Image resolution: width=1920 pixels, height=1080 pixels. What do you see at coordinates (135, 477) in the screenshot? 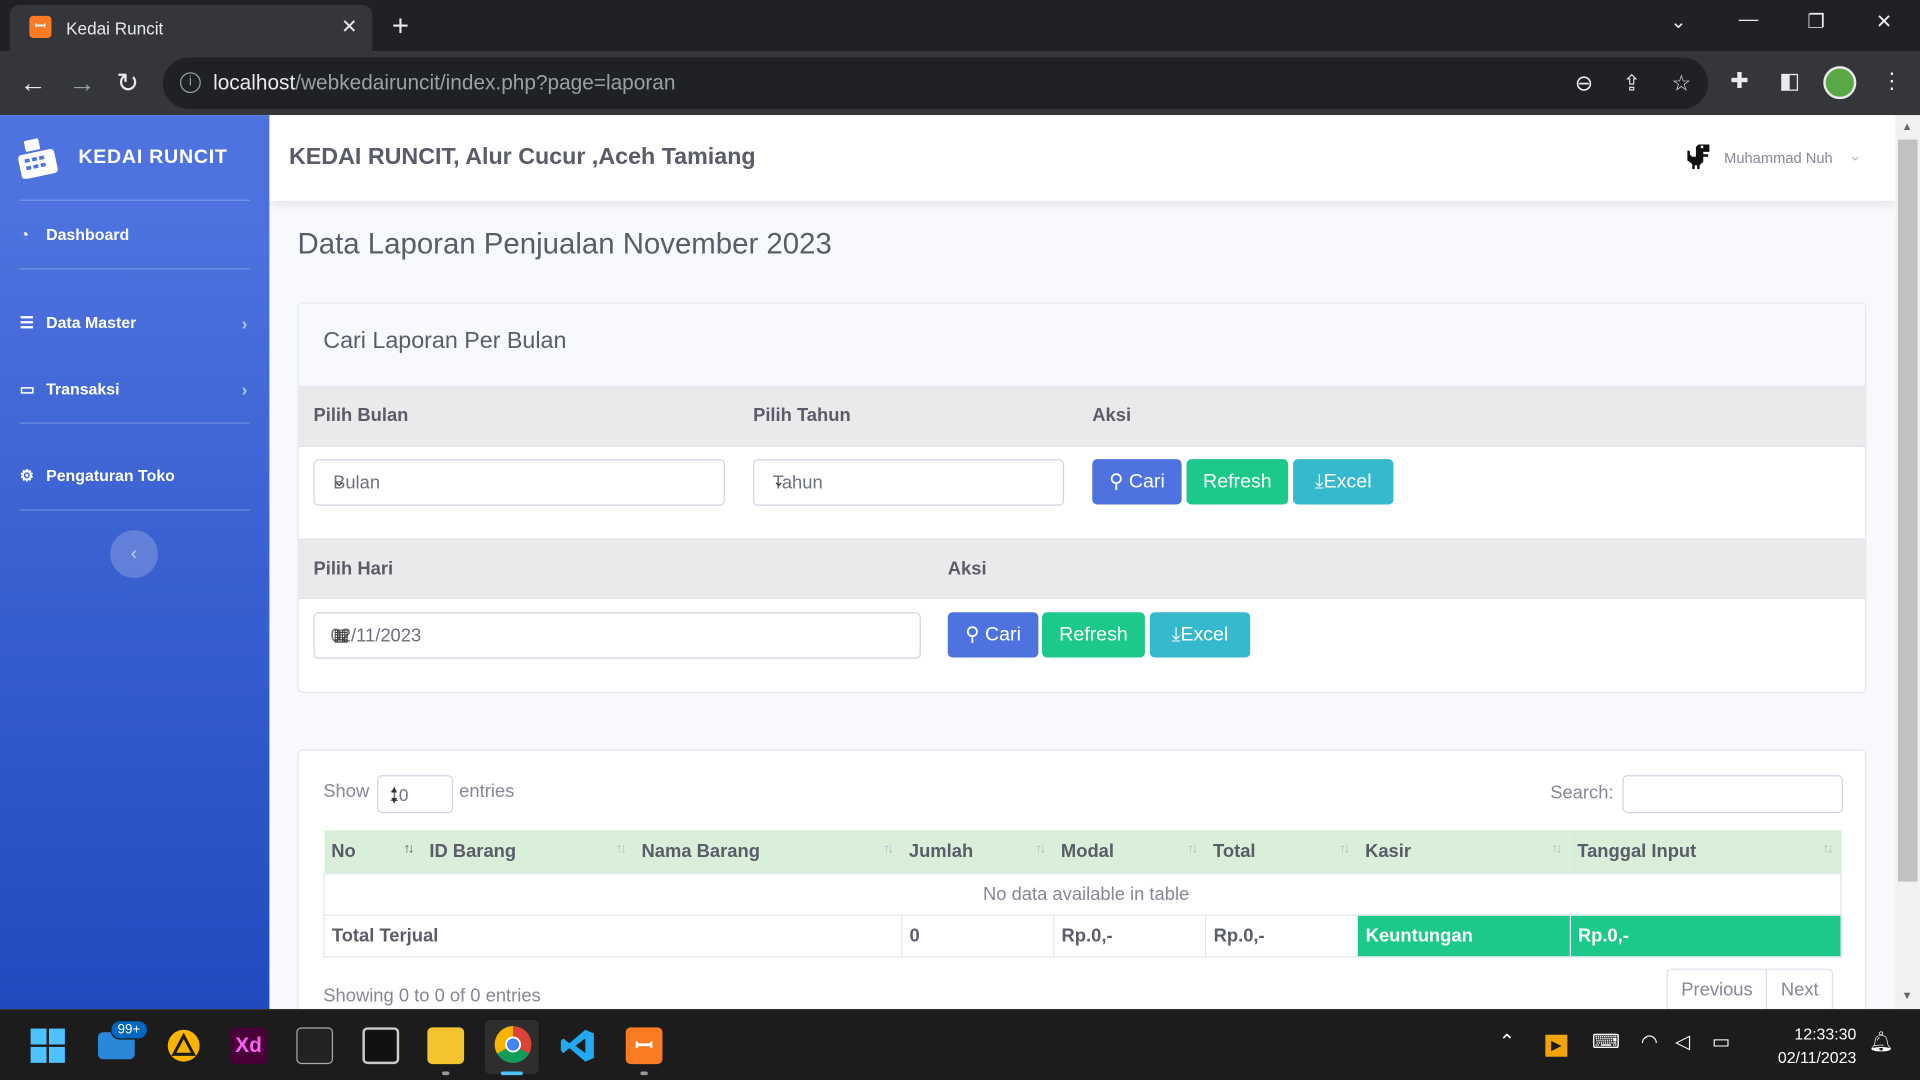
I see `sidebar-item-pengaturan-toko: ⚙ Pengaturan Toko` at bounding box center [135, 477].